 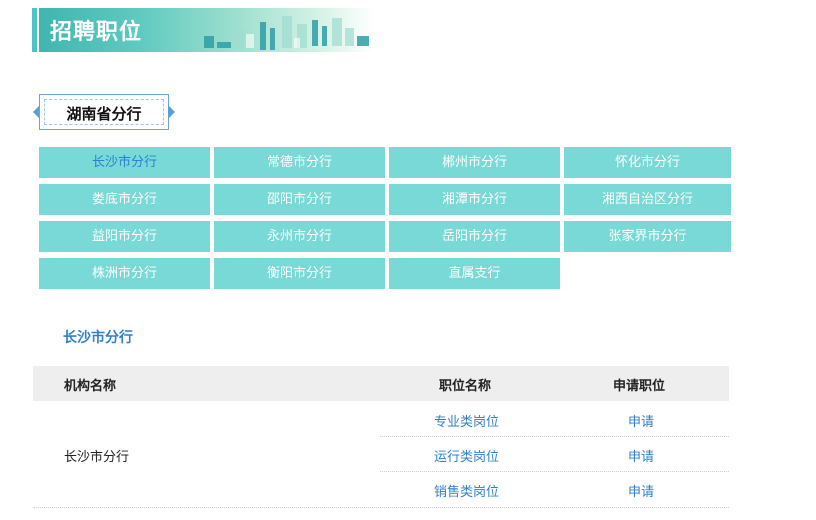 What do you see at coordinates (474, 162) in the screenshot?
I see `branch-tab-chenzhou: 郴州市分行` at bounding box center [474, 162].